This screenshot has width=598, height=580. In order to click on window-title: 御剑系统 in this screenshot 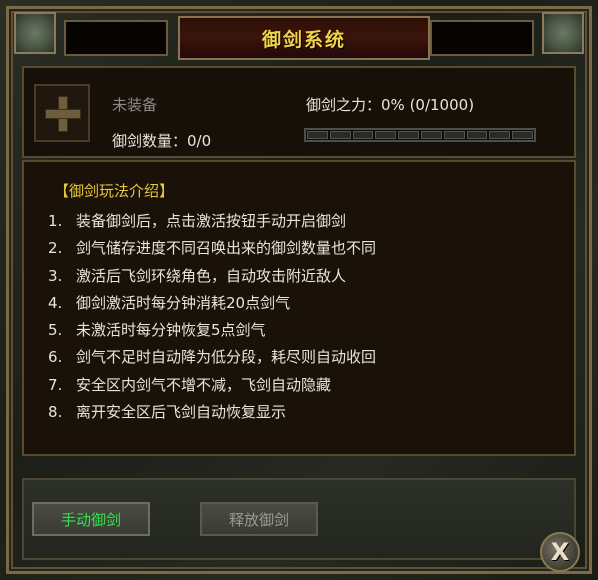, I will do `click(303, 39)`.